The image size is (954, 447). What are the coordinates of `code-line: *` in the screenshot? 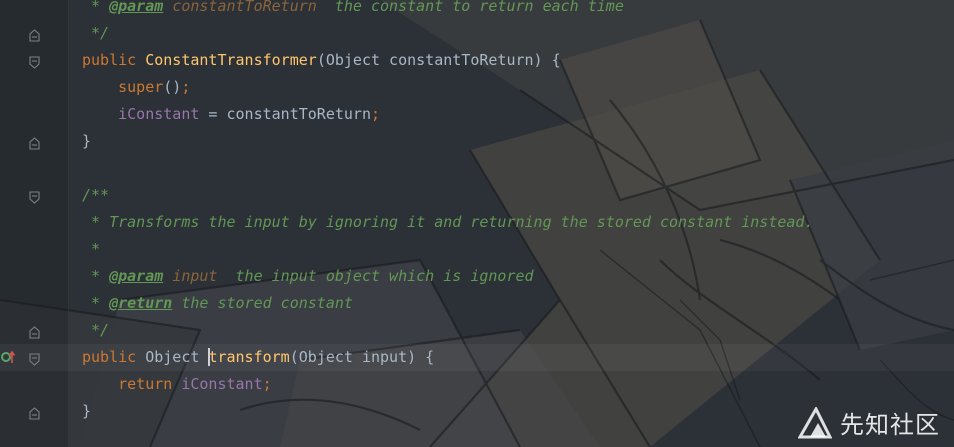 It's located at (477, 249).